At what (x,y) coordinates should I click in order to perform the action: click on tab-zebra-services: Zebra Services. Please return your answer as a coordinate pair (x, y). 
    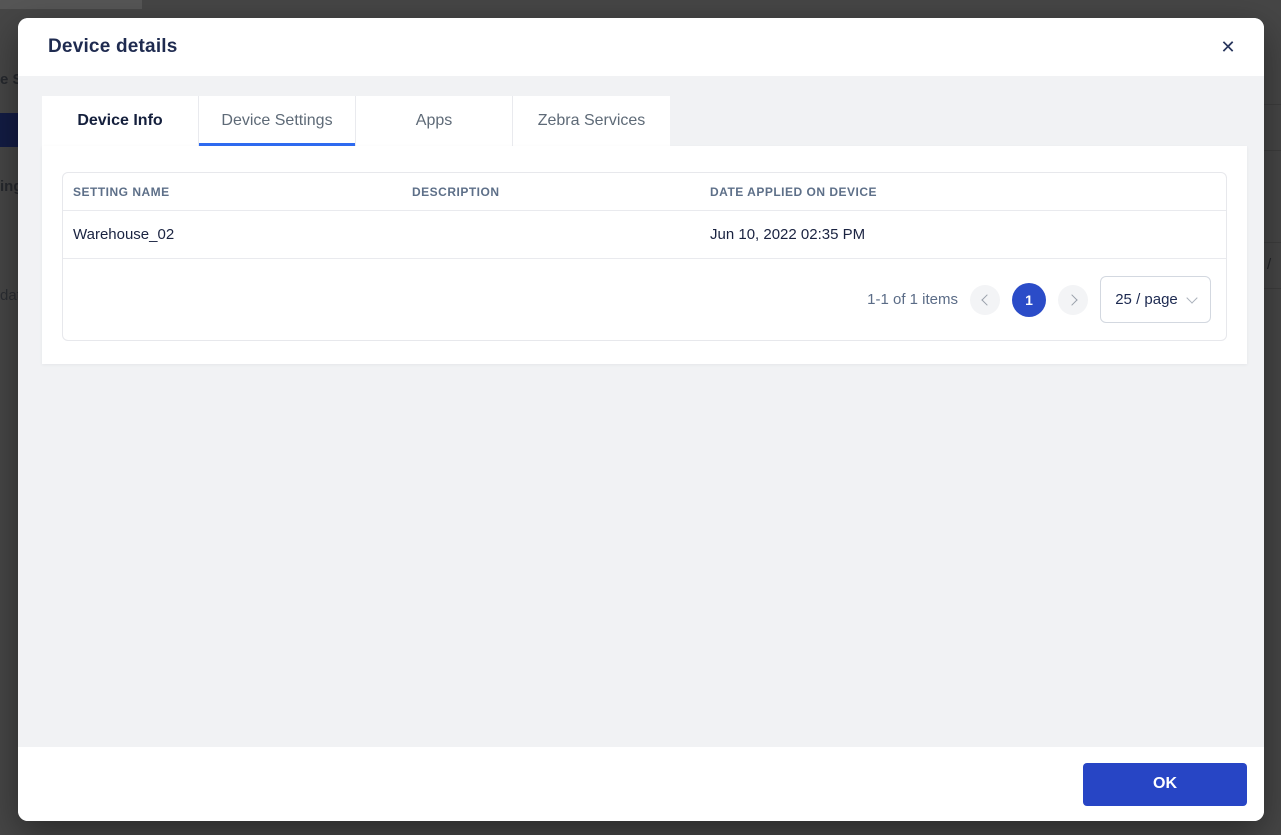
    Looking at the image, I should click on (591, 121).